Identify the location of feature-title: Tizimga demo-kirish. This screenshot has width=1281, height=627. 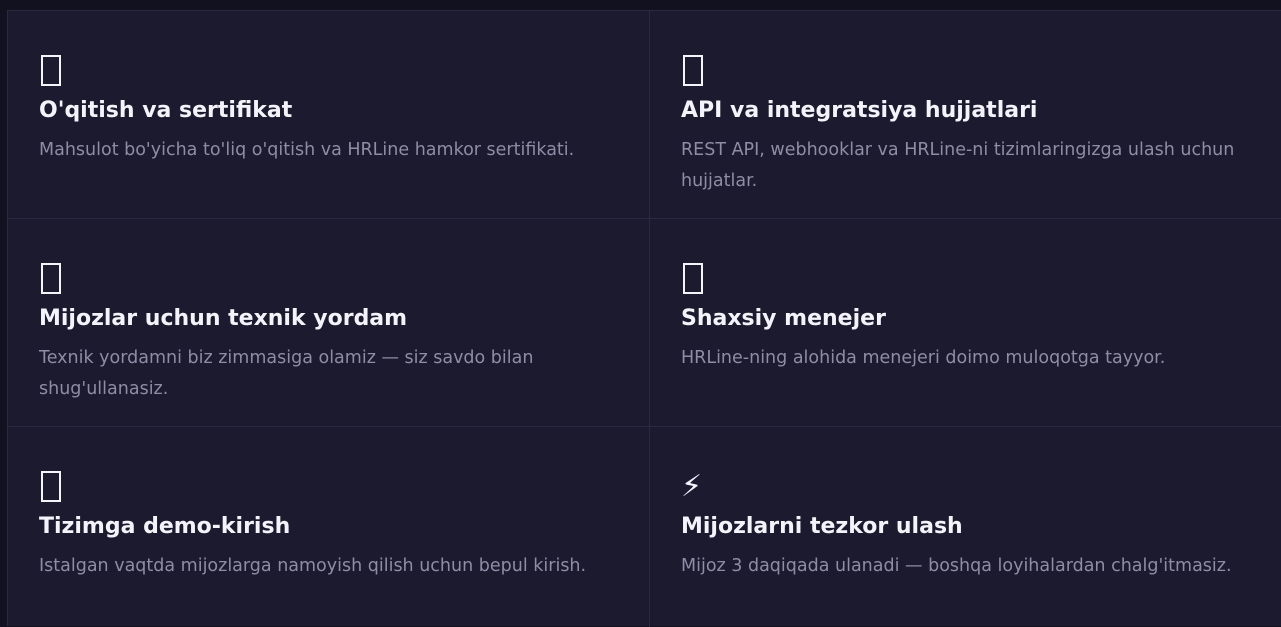
(165, 526).